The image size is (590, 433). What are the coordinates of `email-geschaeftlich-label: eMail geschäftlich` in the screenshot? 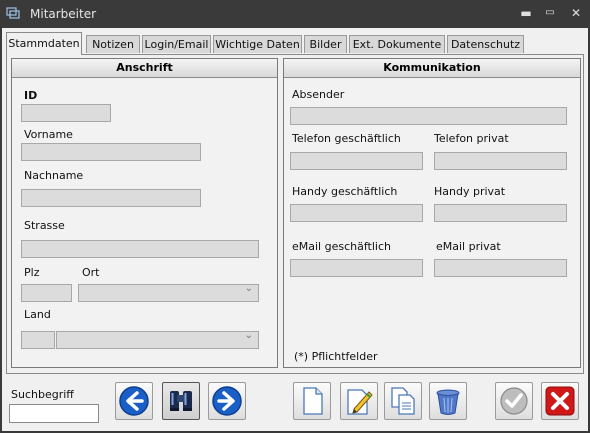 It's located at (341, 246).